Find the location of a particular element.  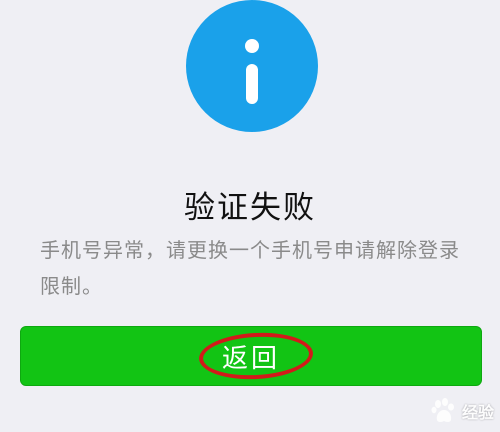

dialog-title: 验证失败 is located at coordinates (250, 208).